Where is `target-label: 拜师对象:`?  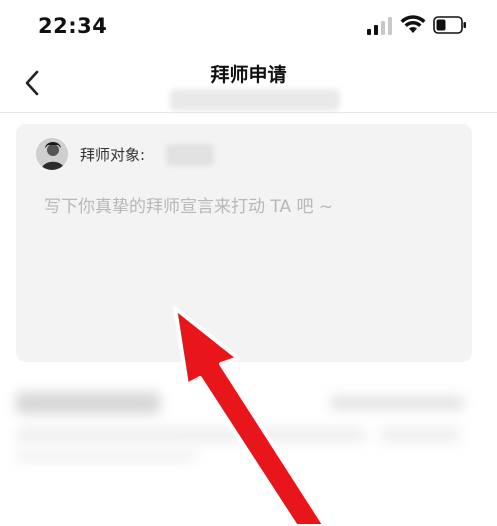 target-label: 拜师对象: is located at coordinates (113, 155).